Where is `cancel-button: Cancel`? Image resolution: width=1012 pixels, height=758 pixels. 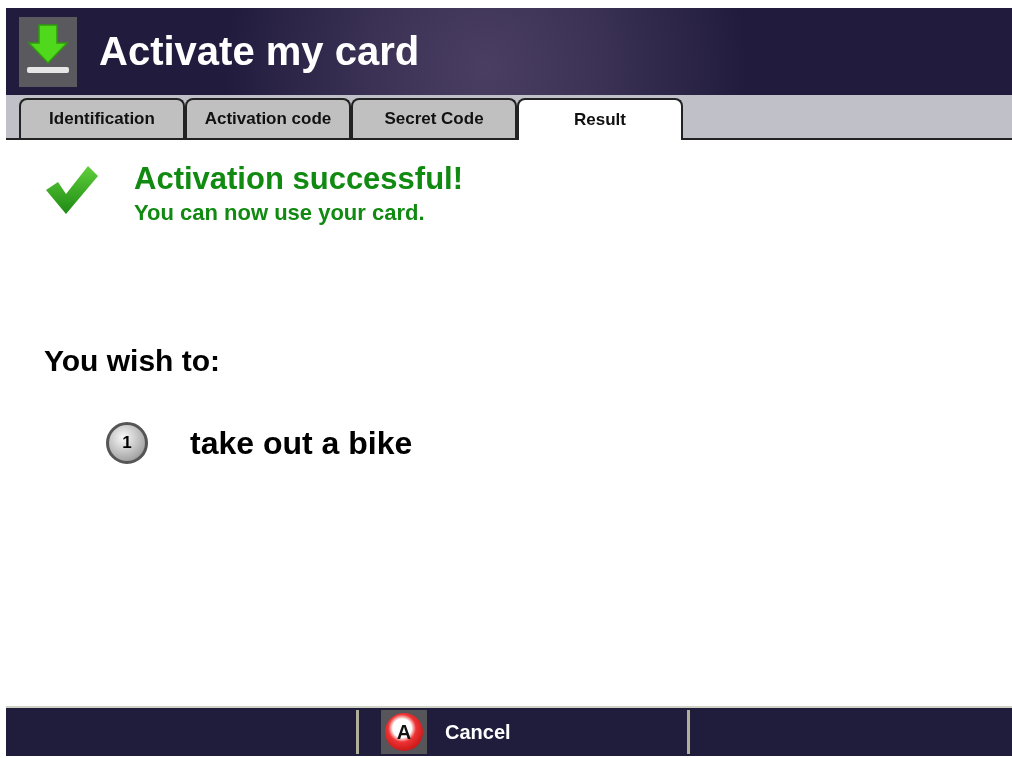
cancel-button: Cancel is located at coordinates (478, 732).